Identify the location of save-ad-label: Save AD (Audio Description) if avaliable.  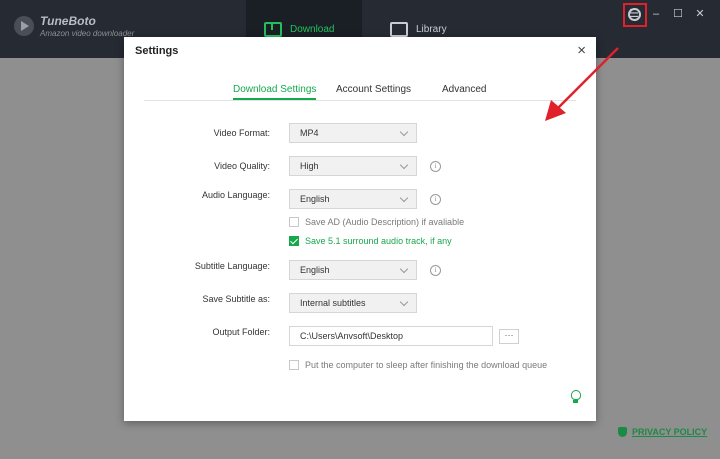
(385, 222).